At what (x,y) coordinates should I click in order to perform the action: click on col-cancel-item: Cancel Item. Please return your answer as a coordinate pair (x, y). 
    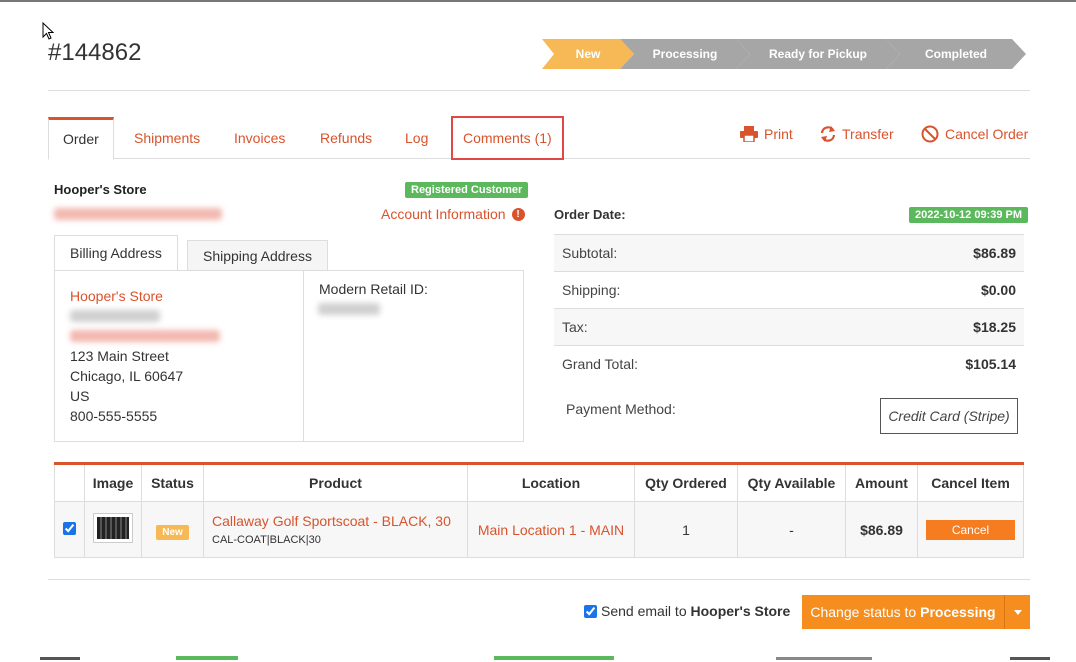
    Looking at the image, I should click on (970, 482).